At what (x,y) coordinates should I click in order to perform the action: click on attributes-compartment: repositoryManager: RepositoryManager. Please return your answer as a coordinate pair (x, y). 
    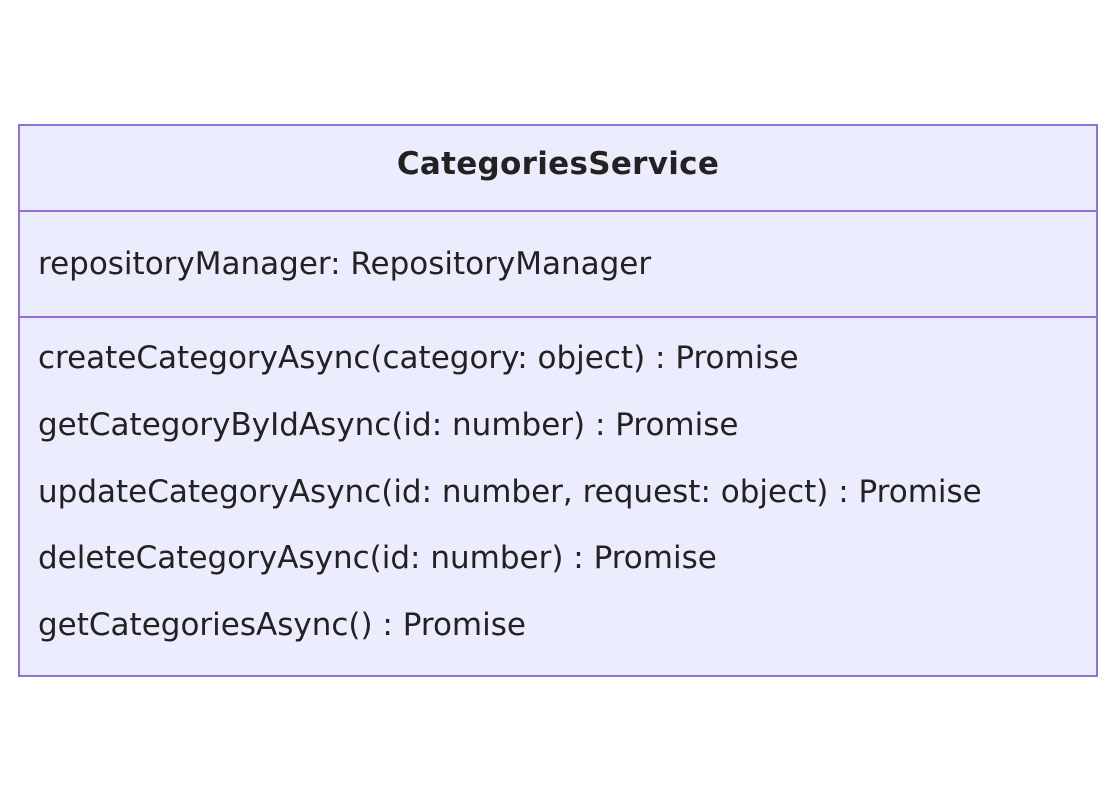
    Looking at the image, I should click on (558, 265).